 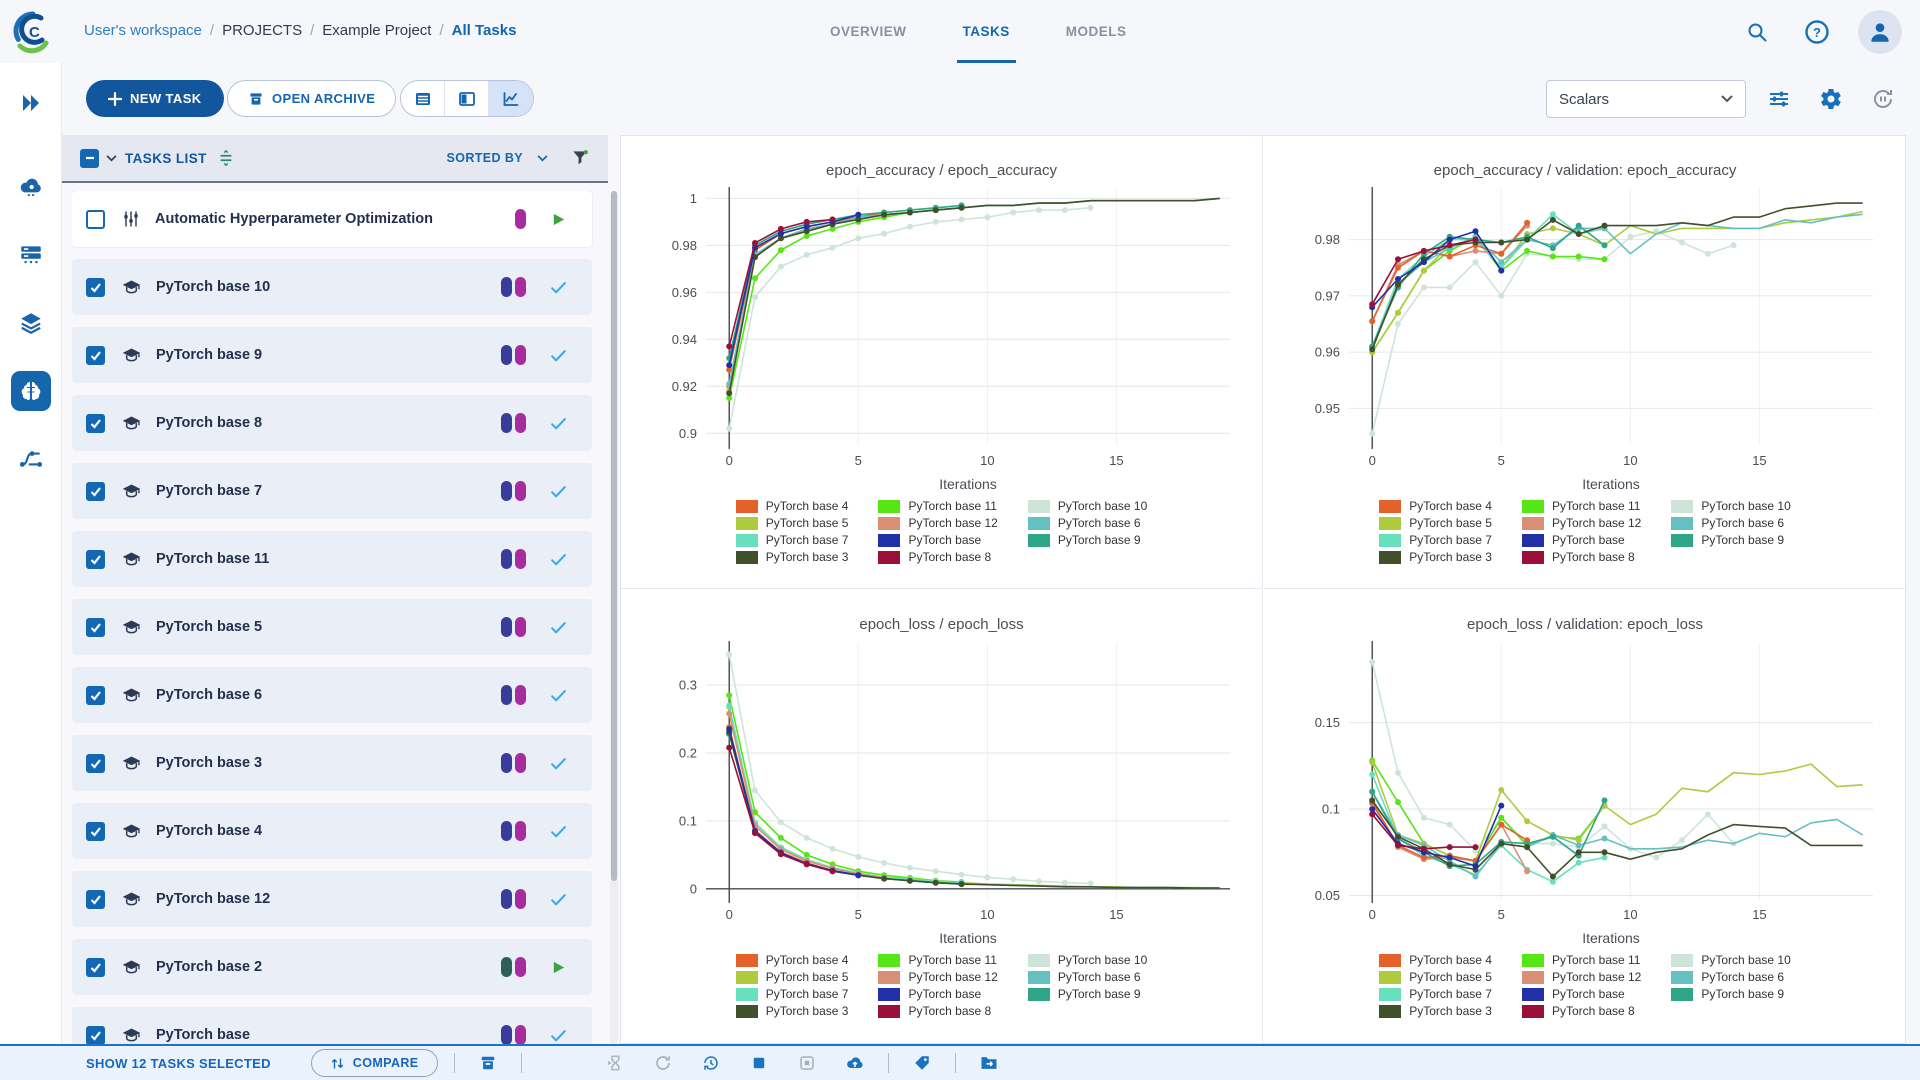 What do you see at coordinates (111, 158) in the screenshot?
I see `selection-caret-icon` at bounding box center [111, 158].